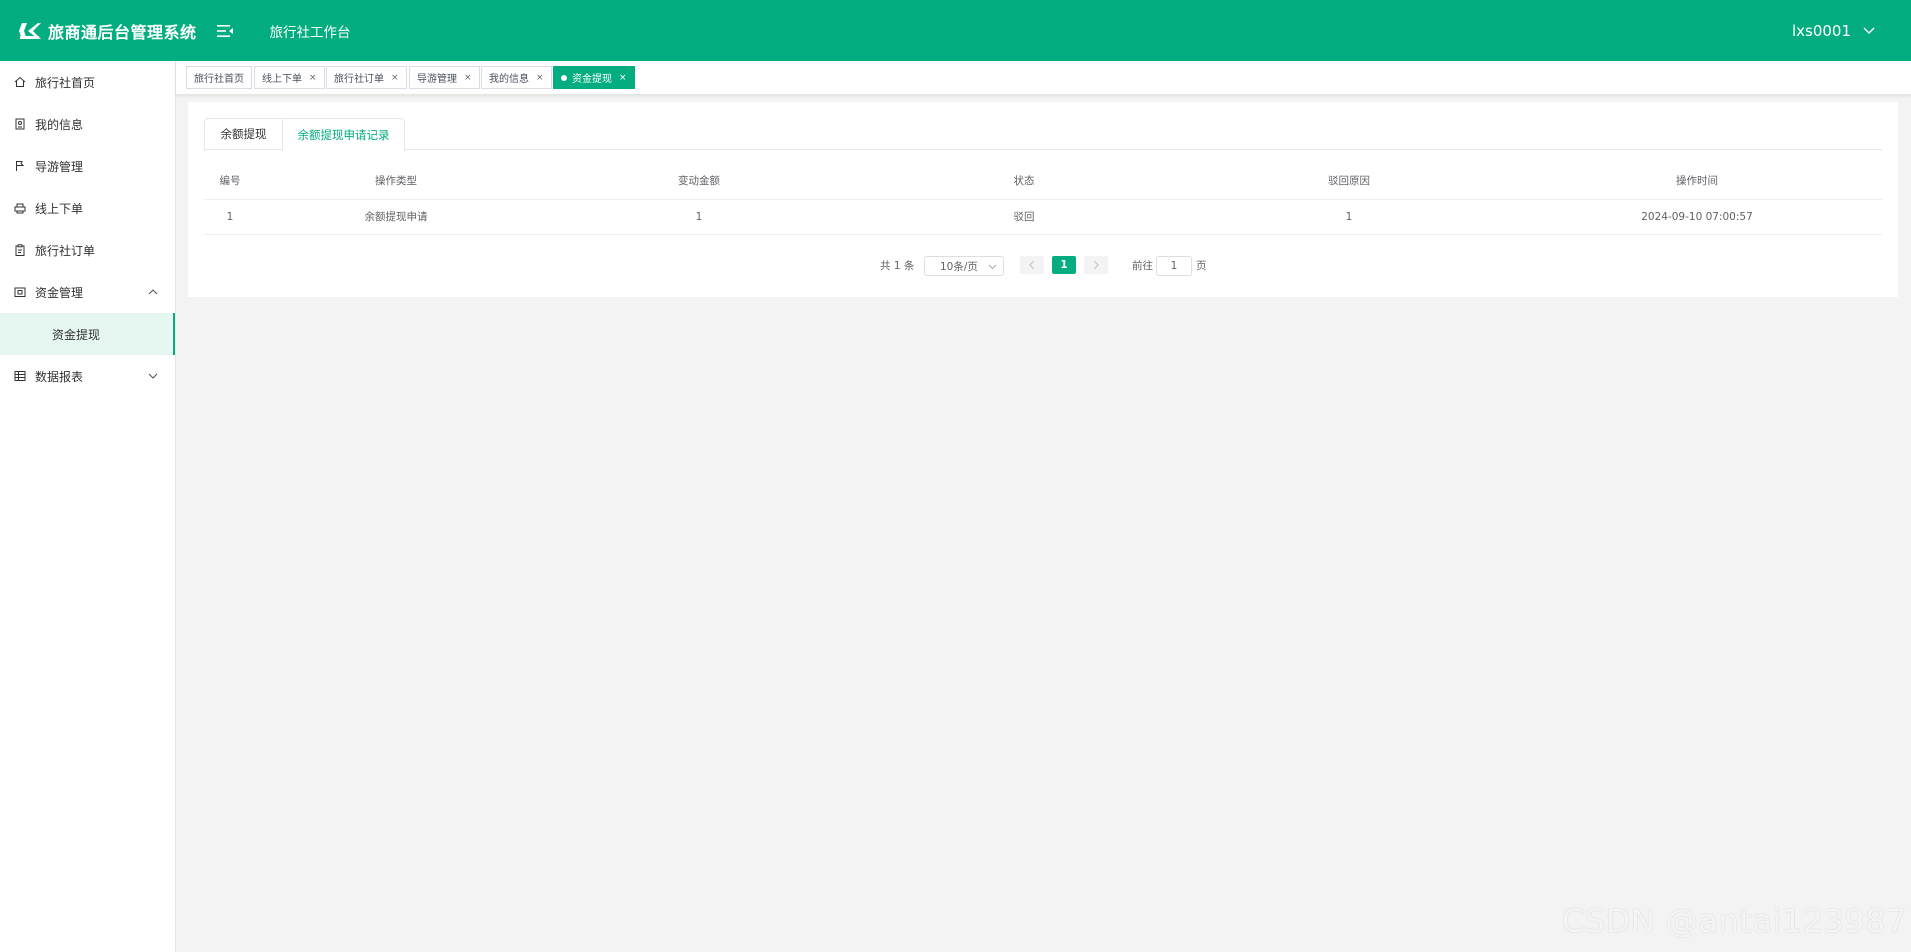 The width and height of the screenshot is (1911, 952). I want to click on sidebar-item-agency-home: 旅行社首页, so click(87, 82).